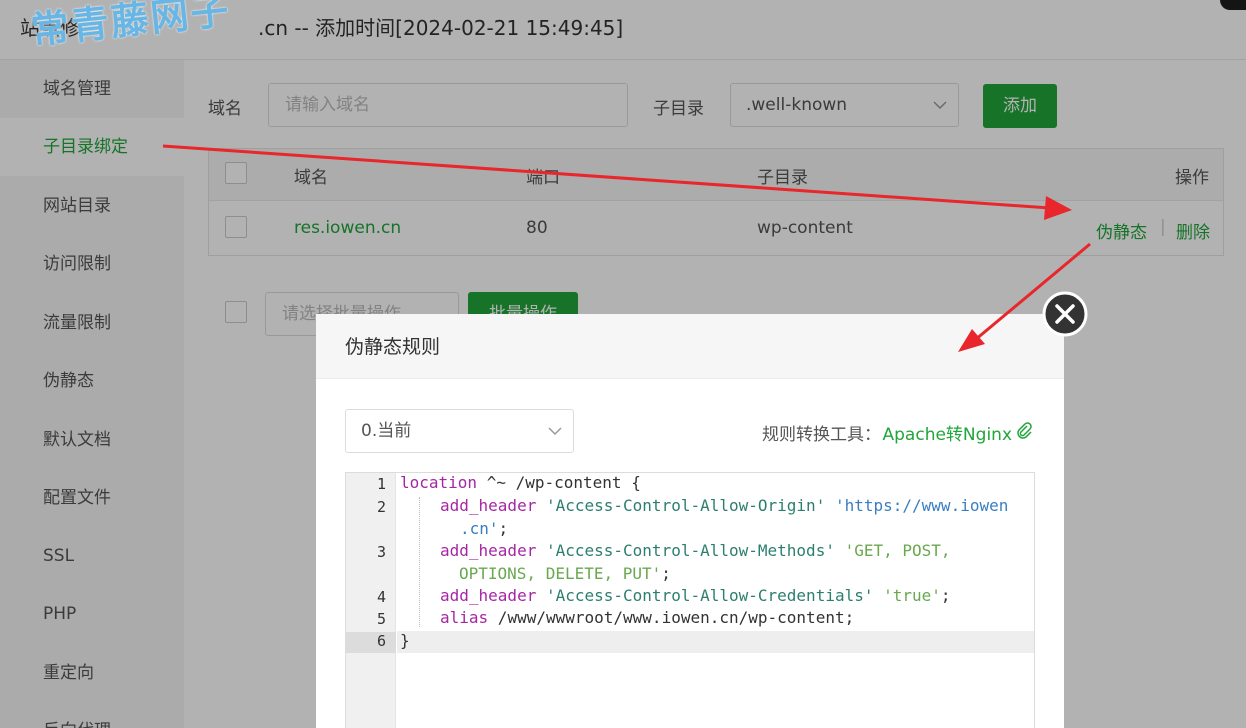  What do you see at coordinates (381, 484) in the screenshot?
I see `line-number: 1` at bounding box center [381, 484].